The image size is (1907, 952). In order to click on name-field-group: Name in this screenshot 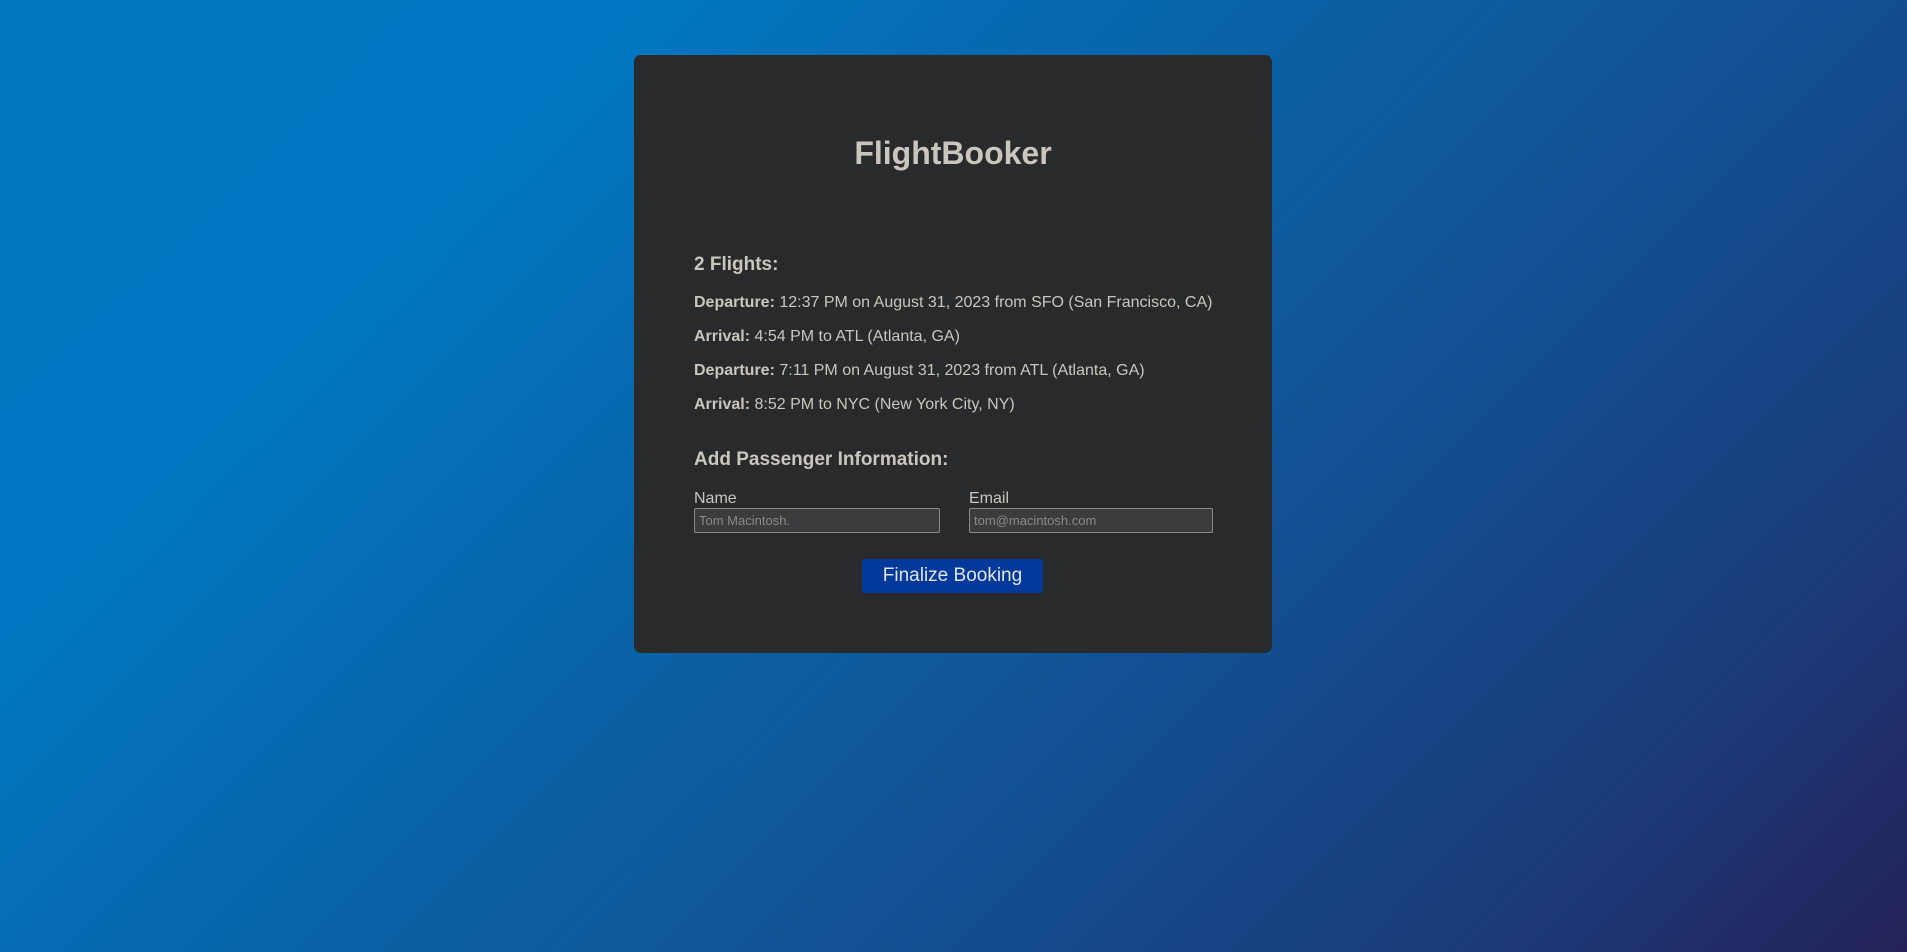, I will do `click(817, 511)`.